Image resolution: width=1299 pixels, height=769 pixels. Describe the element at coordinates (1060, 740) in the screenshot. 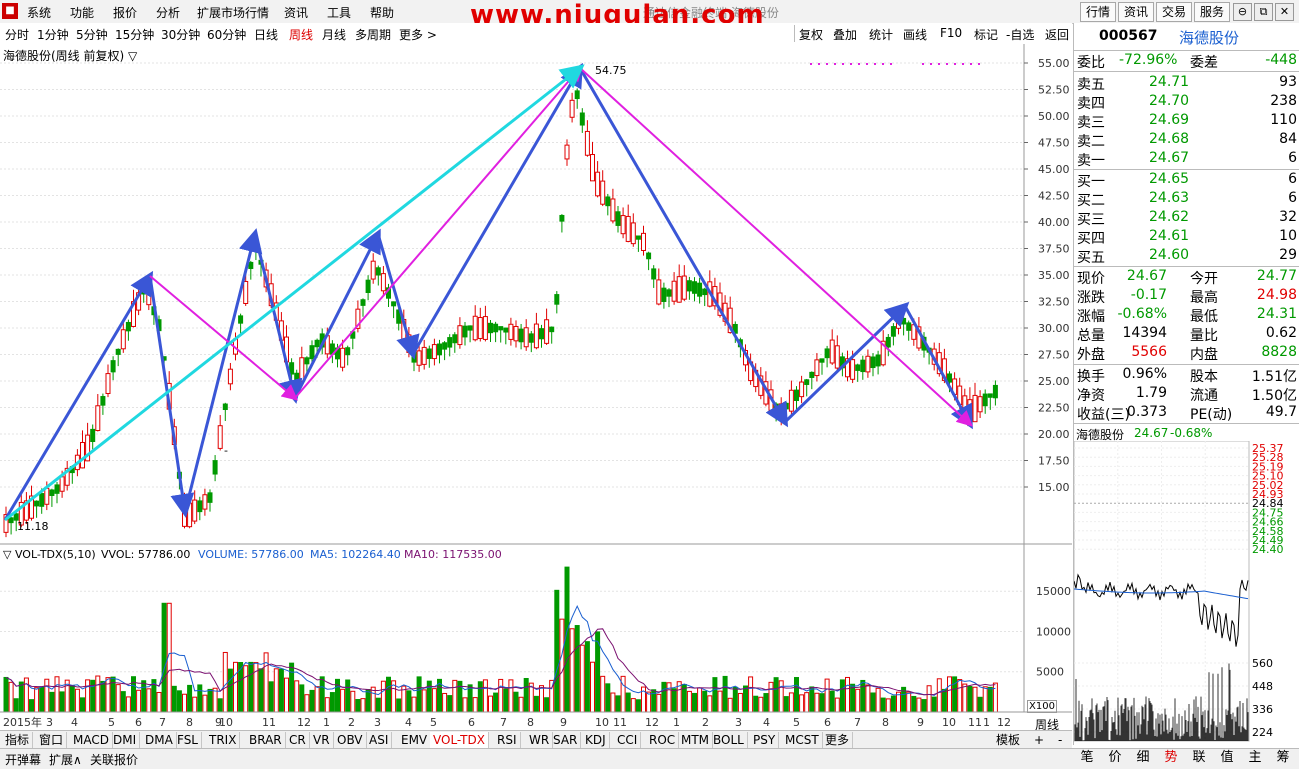

I see `remove-window-button: -` at that location.